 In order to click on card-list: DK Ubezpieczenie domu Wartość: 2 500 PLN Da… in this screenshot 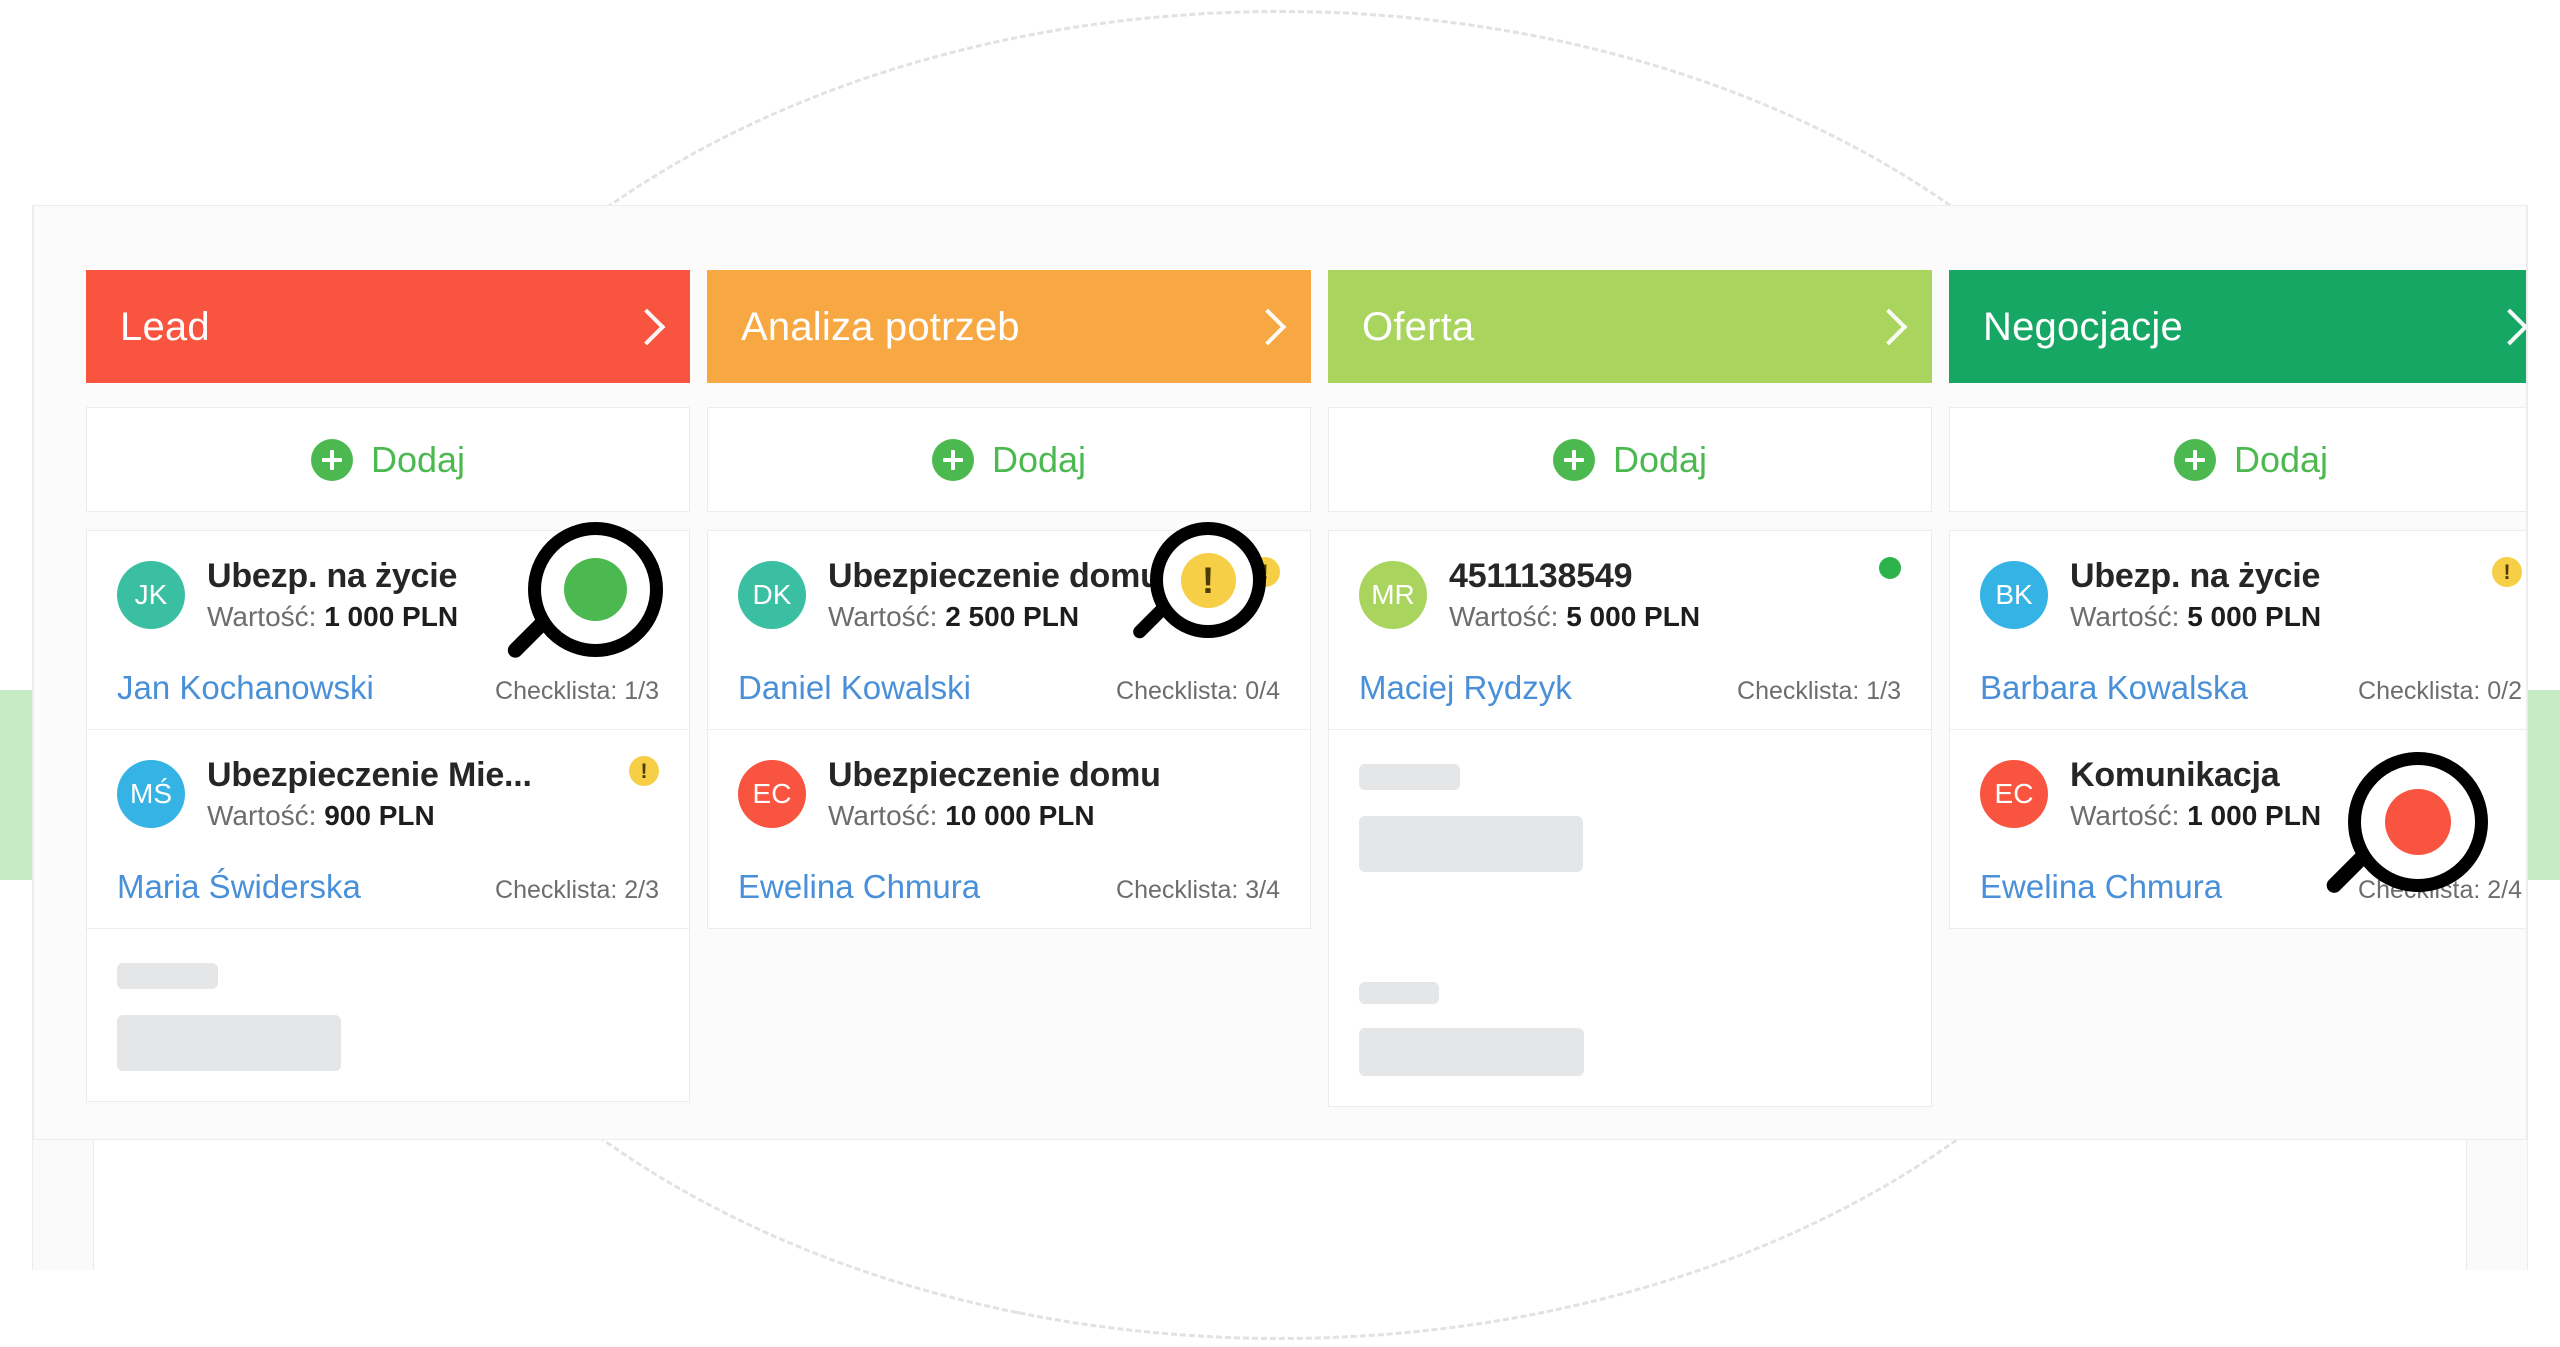, I will do `click(1009, 730)`.